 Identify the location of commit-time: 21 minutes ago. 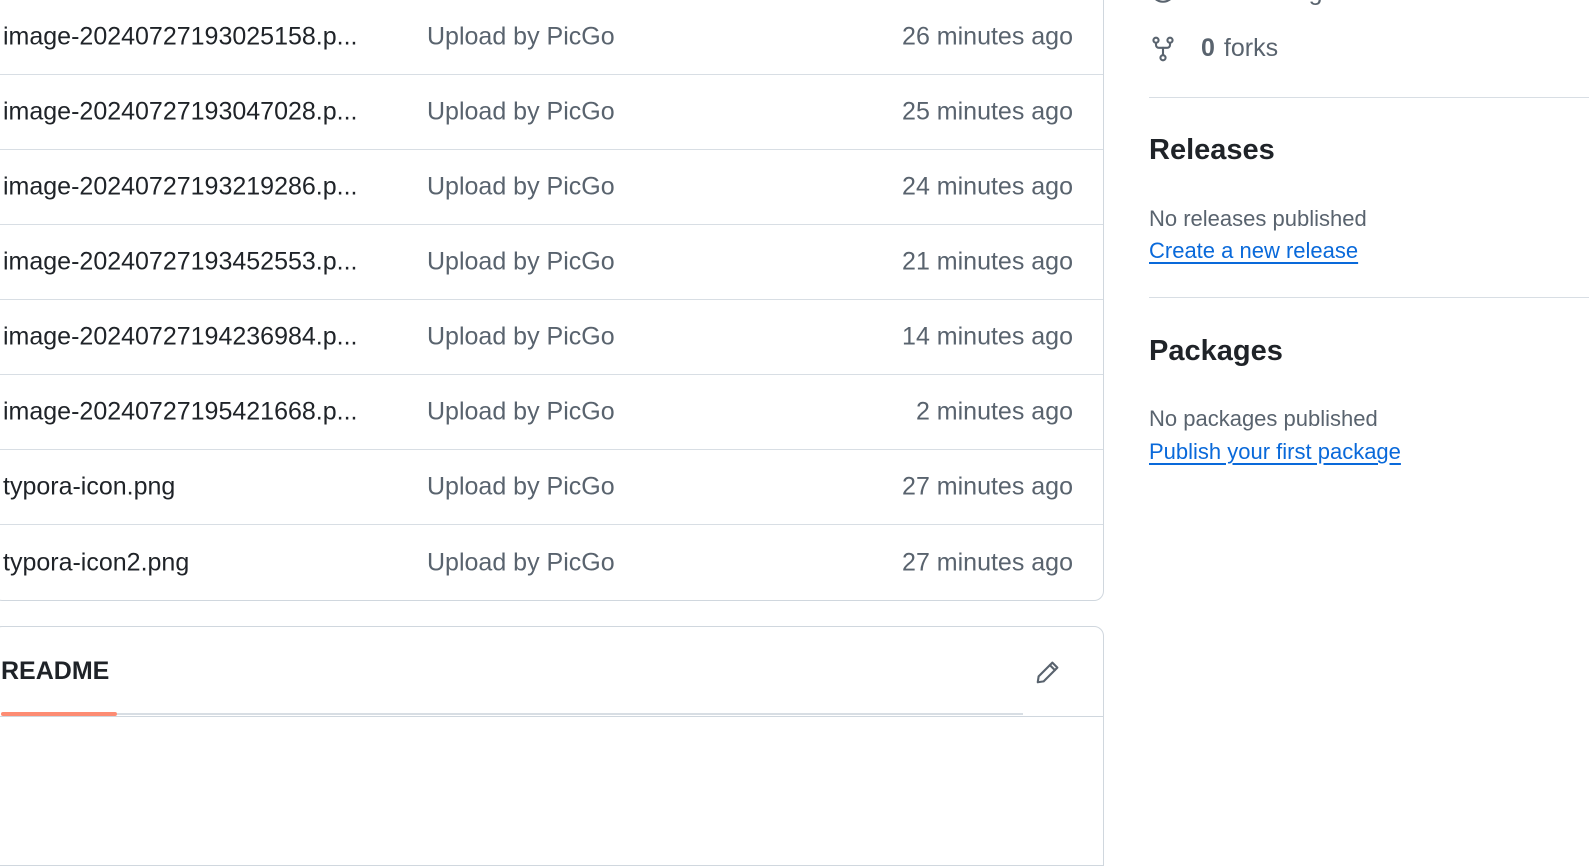
(987, 261).